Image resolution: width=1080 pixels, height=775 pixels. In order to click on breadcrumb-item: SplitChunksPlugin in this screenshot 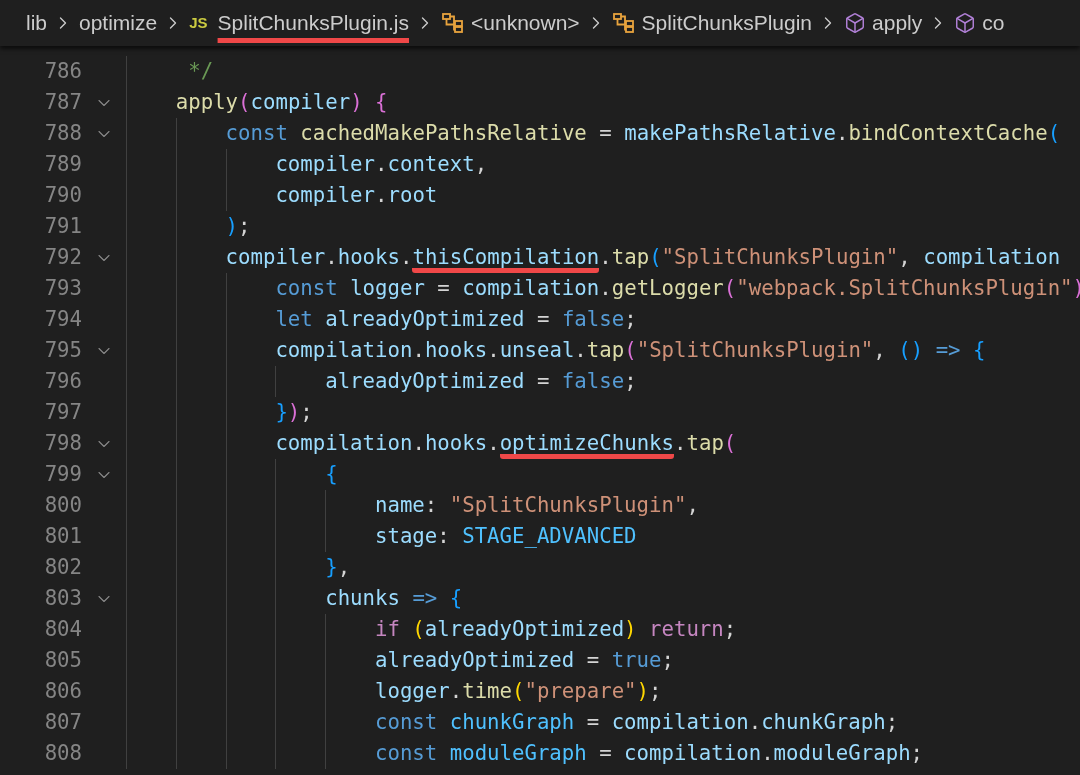, I will do `click(727, 23)`.